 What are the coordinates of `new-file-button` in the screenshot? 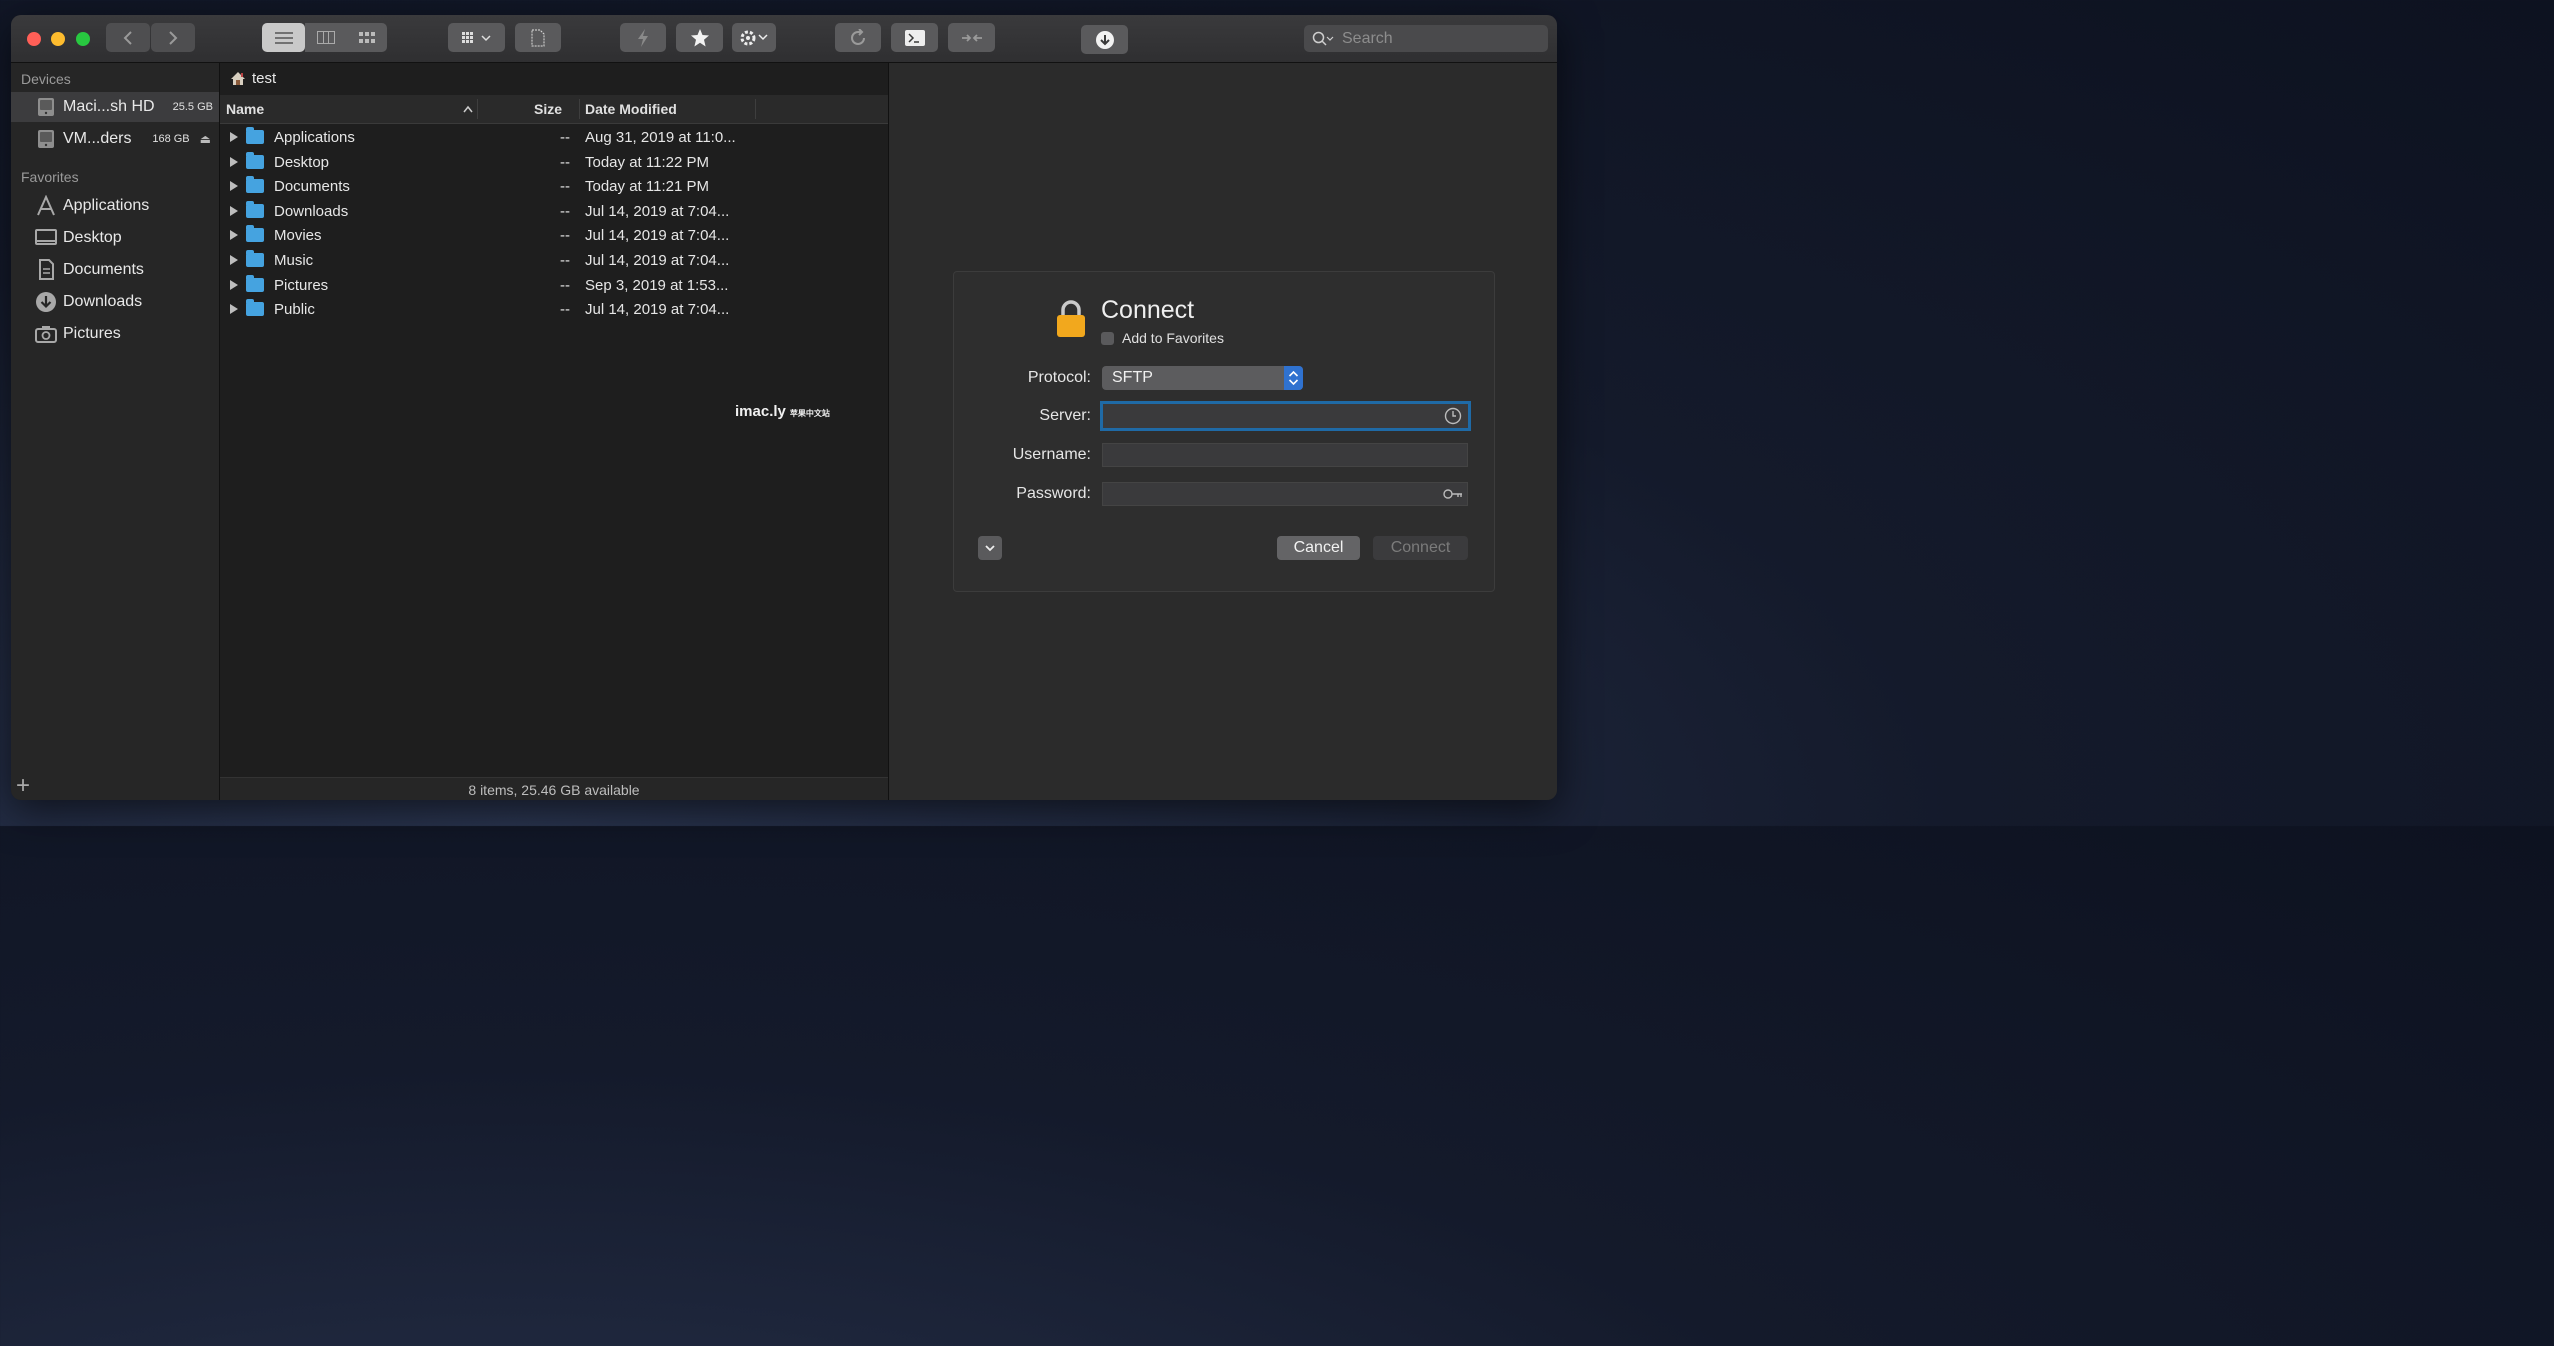 It's located at (538, 37).